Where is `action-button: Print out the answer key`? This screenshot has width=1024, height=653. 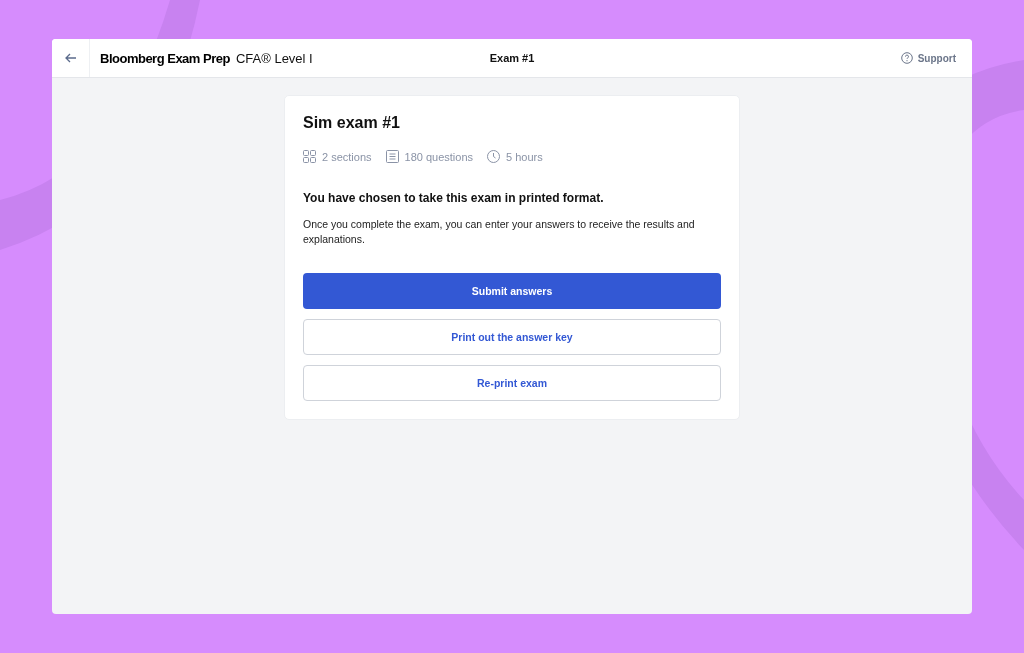
action-button: Print out the answer key is located at coordinates (512, 337).